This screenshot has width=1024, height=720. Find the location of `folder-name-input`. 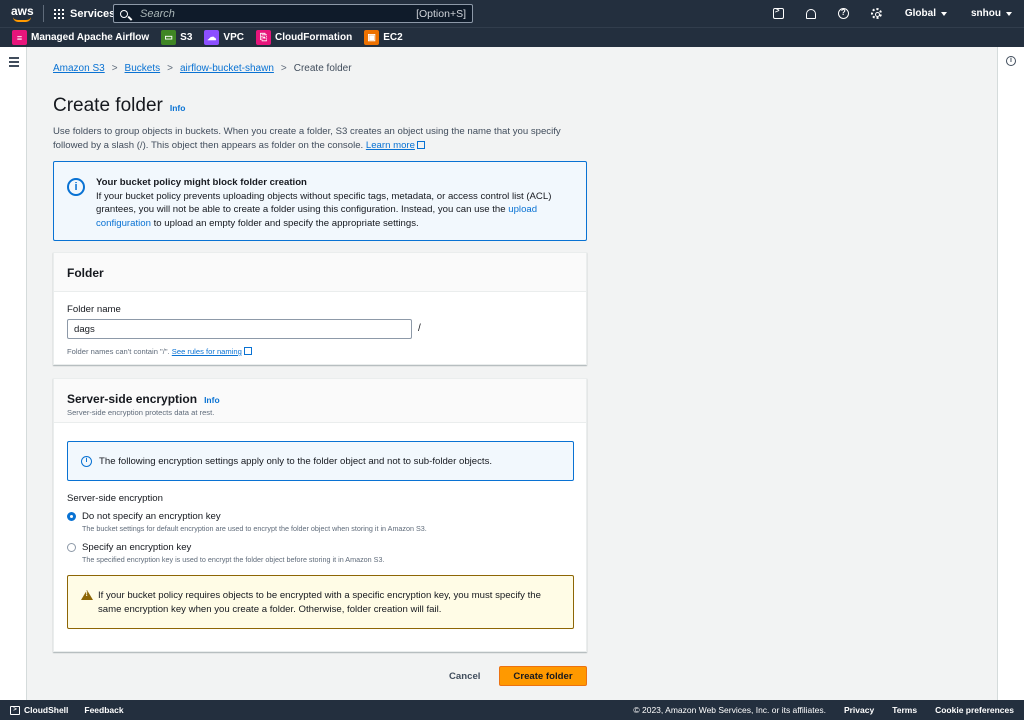

folder-name-input is located at coordinates (239, 329).